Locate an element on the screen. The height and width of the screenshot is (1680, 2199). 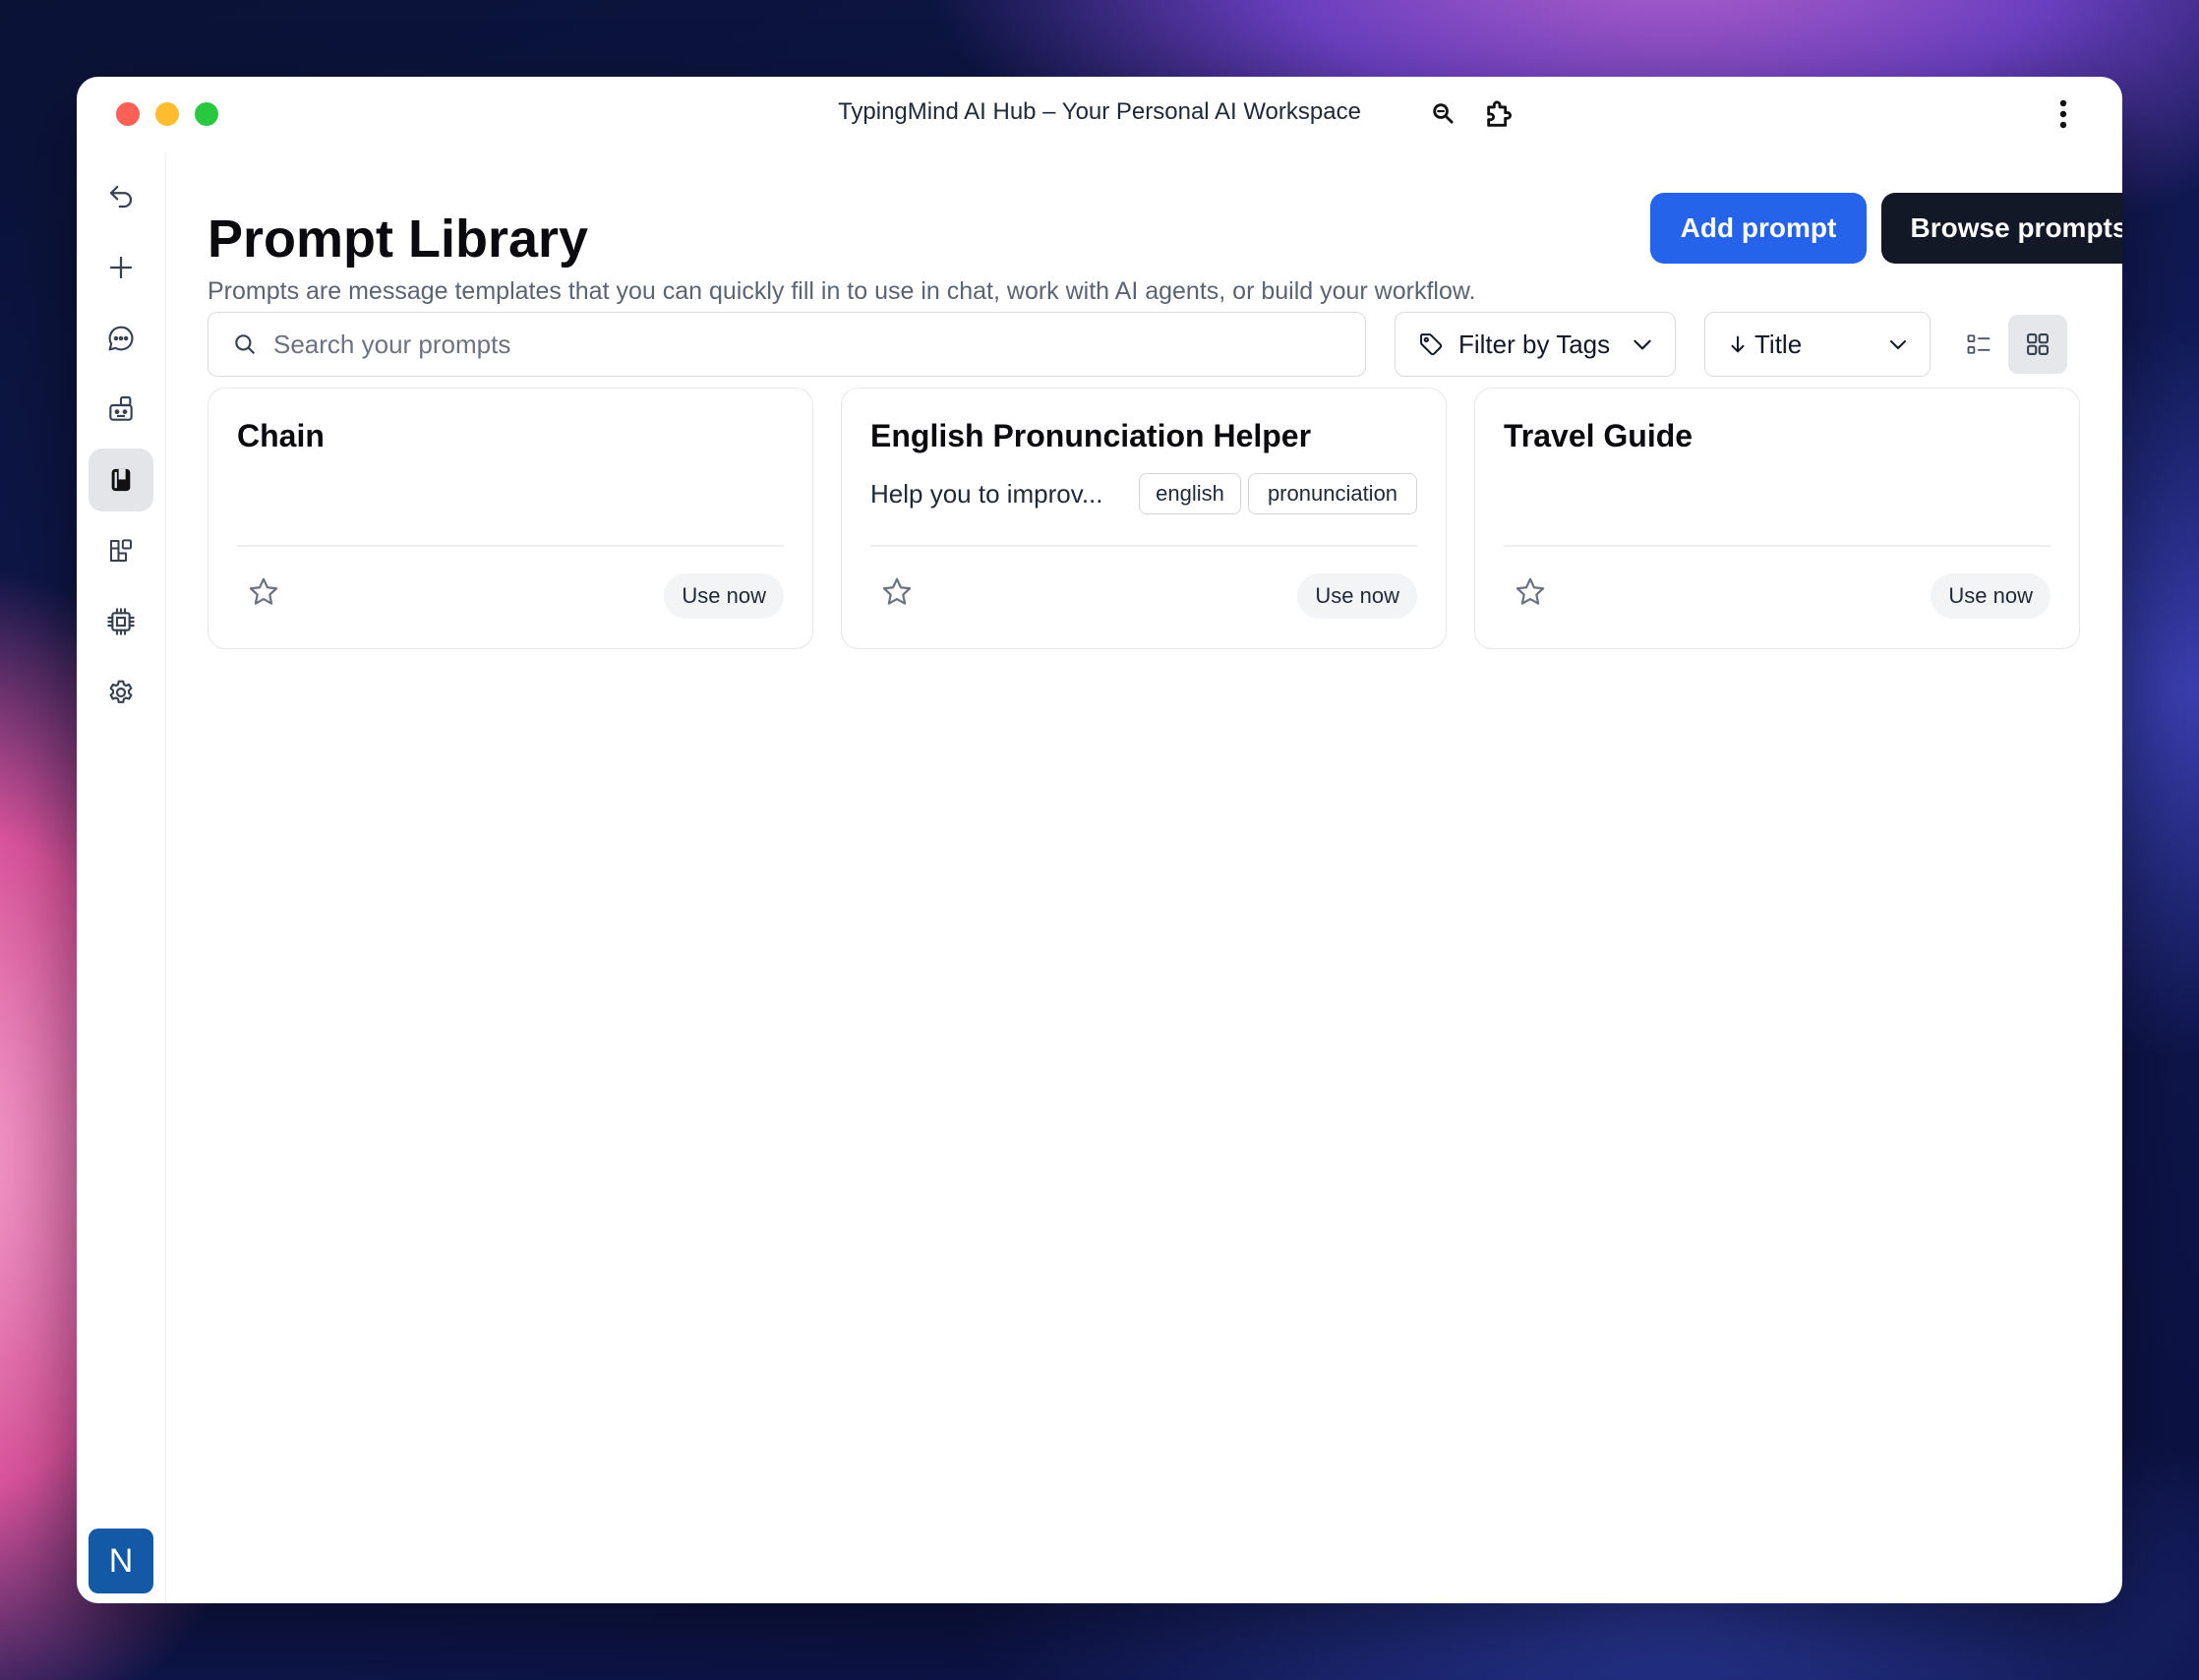
grid-view-button is located at coordinates (2037, 344).